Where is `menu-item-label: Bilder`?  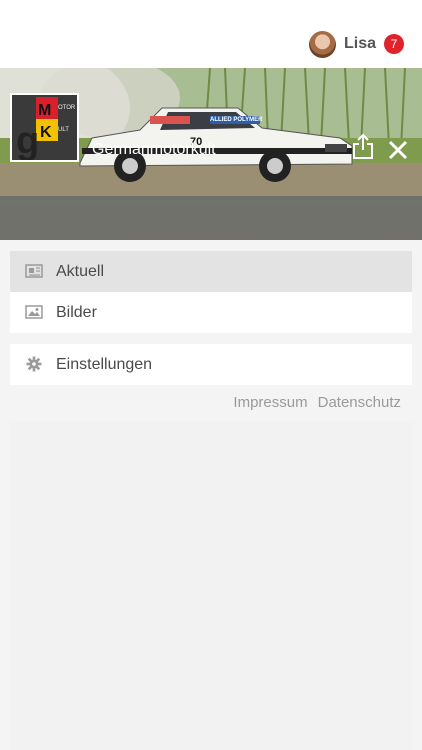 menu-item-label: Bilder is located at coordinates (76, 312).